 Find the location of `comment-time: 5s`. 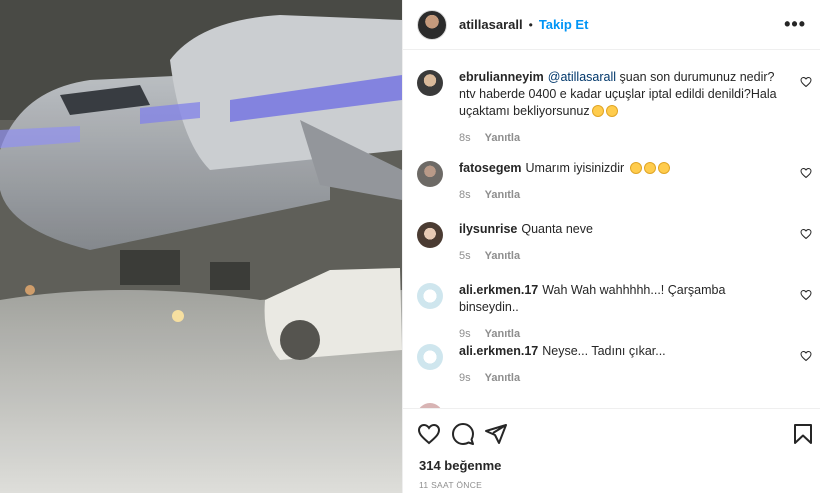

comment-time: 5s is located at coordinates (465, 256).